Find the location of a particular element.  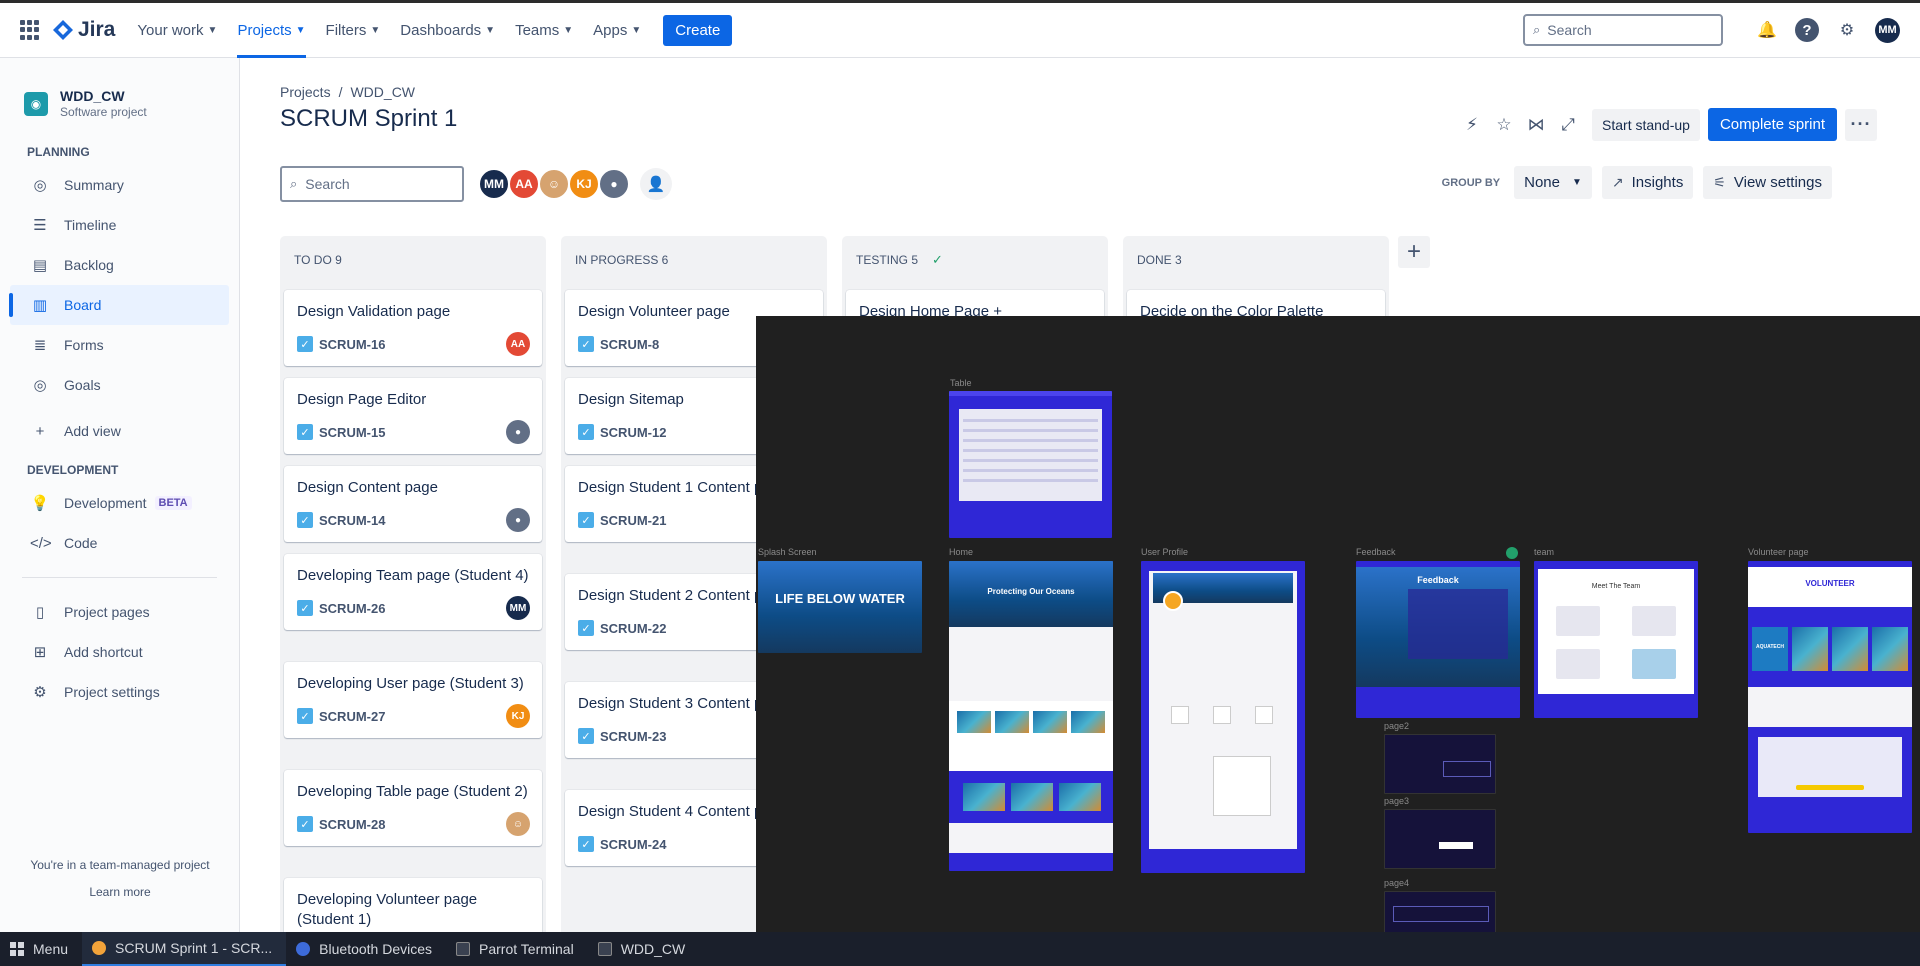

sidebar-item-development: 💡 Development BETA is located at coordinates (119, 503).